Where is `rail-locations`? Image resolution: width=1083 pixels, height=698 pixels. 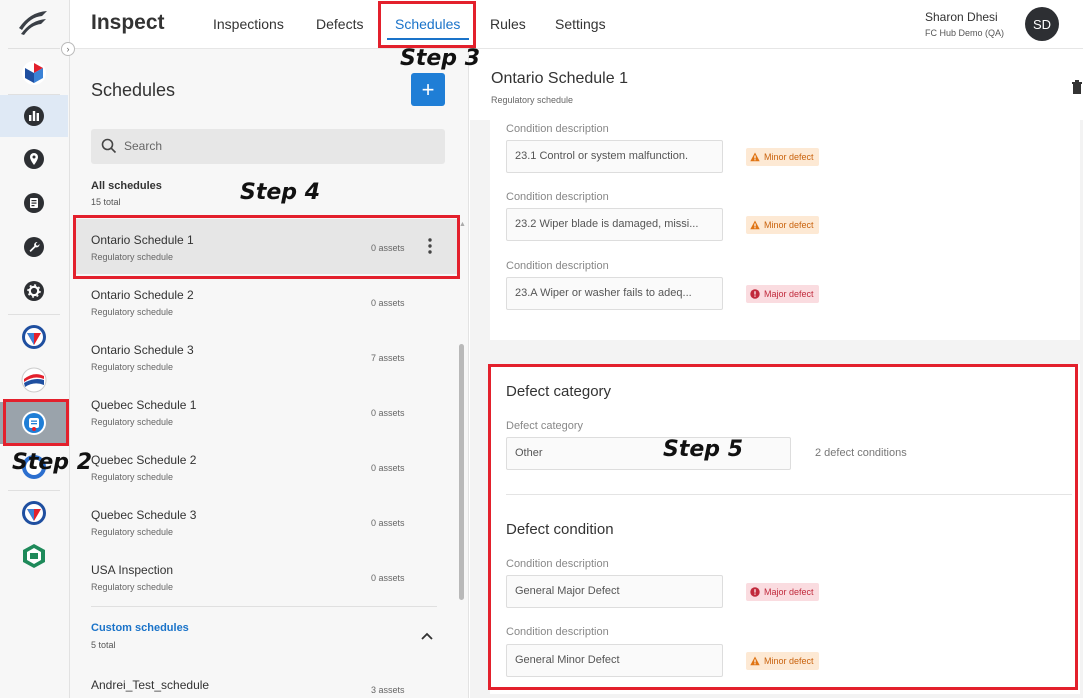
rail-locations is located at coordinates (34, 159).